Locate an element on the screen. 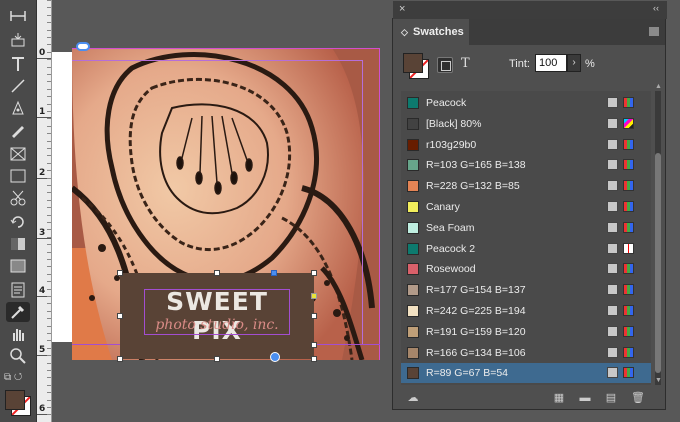 The width and height of the screenshot is (680, 422). close-icon: × is located at coordinates (402, 9).